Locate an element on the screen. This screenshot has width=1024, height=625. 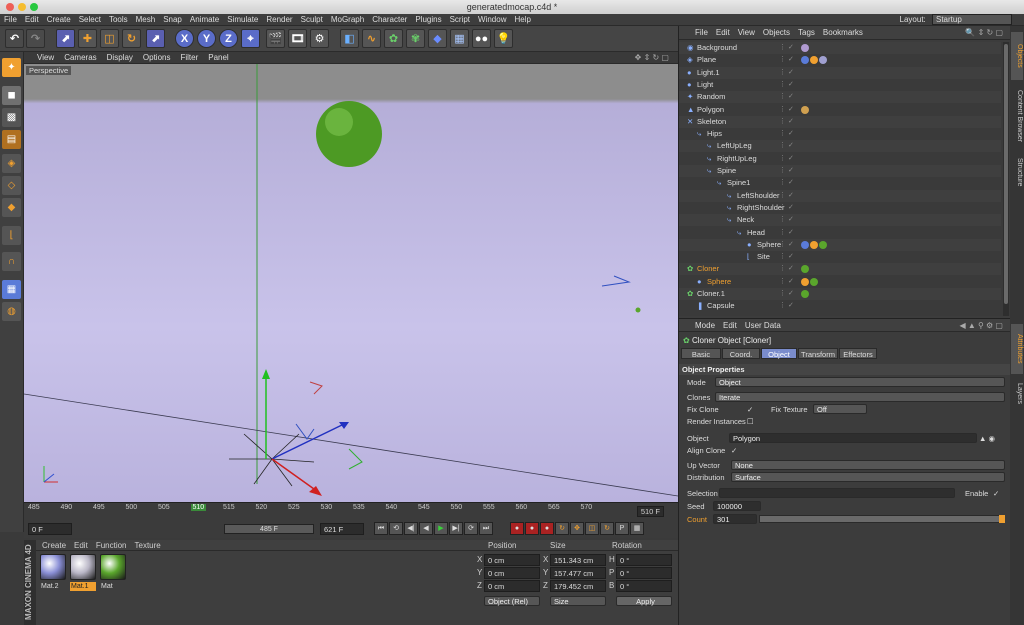
object-row: ◉ Background ⋮ ✓ is located at coordinates (840, 48).